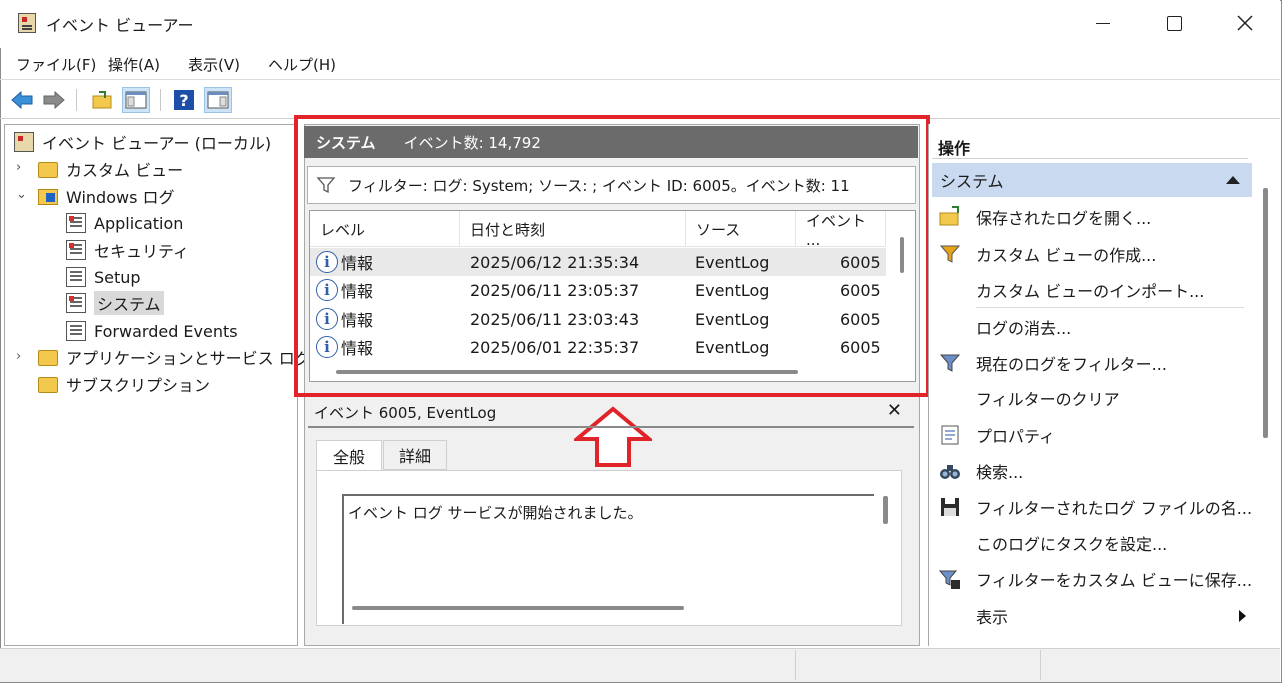 The height and width of the screenshot is (683, 1282). What do you see at coordinates (950, 363) in the screenshot?
I see `filter-icon` at bounding box center [950, 363].